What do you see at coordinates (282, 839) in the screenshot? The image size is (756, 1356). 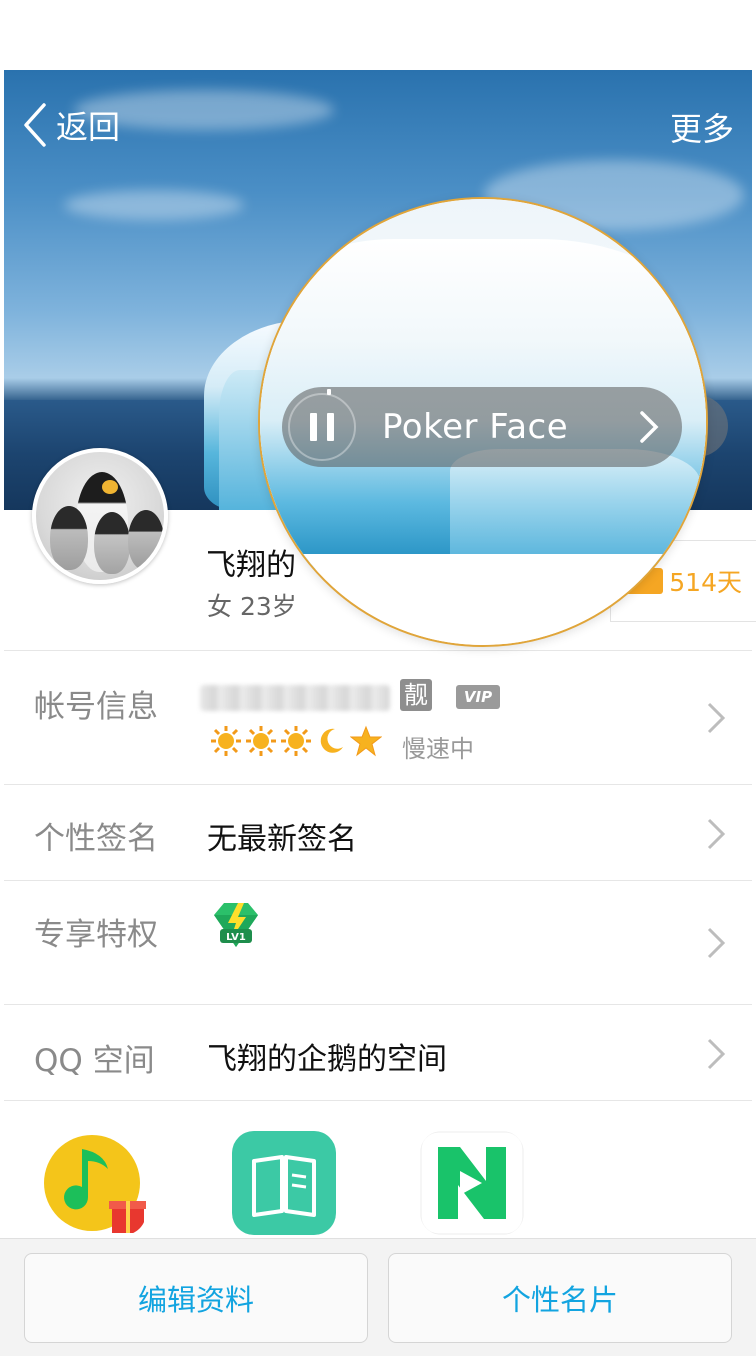 I see `signature-value: 无最新签名` at bounding box center [282, 839].